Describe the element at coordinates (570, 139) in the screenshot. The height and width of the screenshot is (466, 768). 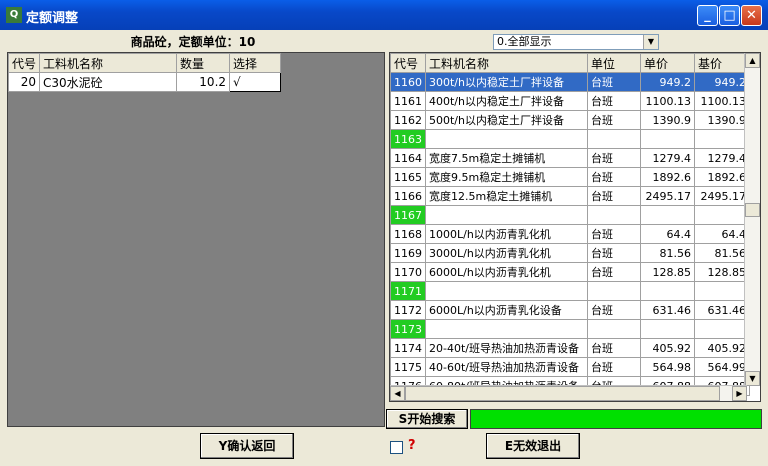
I see `table-row: 1163` at that location.